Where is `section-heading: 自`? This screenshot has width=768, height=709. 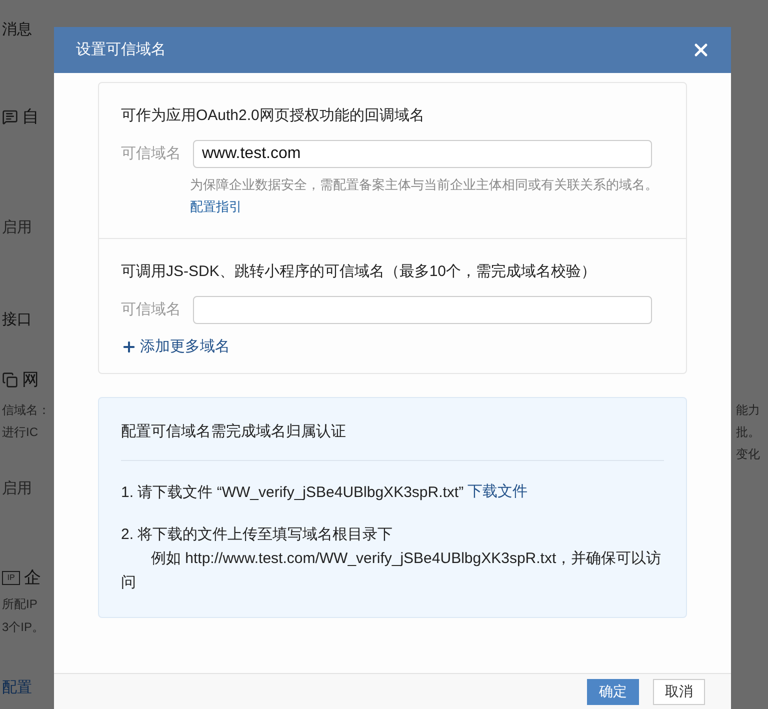
section-heading: 自 is located at coordinates (30, 117).